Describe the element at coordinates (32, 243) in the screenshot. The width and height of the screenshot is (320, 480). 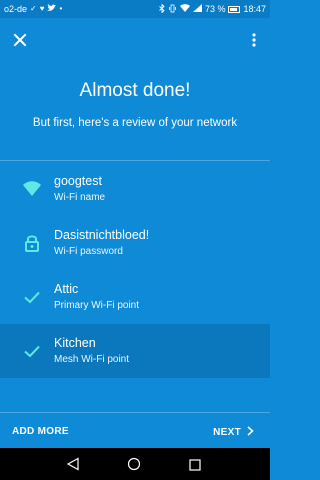
I see `lock-icon` at that location.